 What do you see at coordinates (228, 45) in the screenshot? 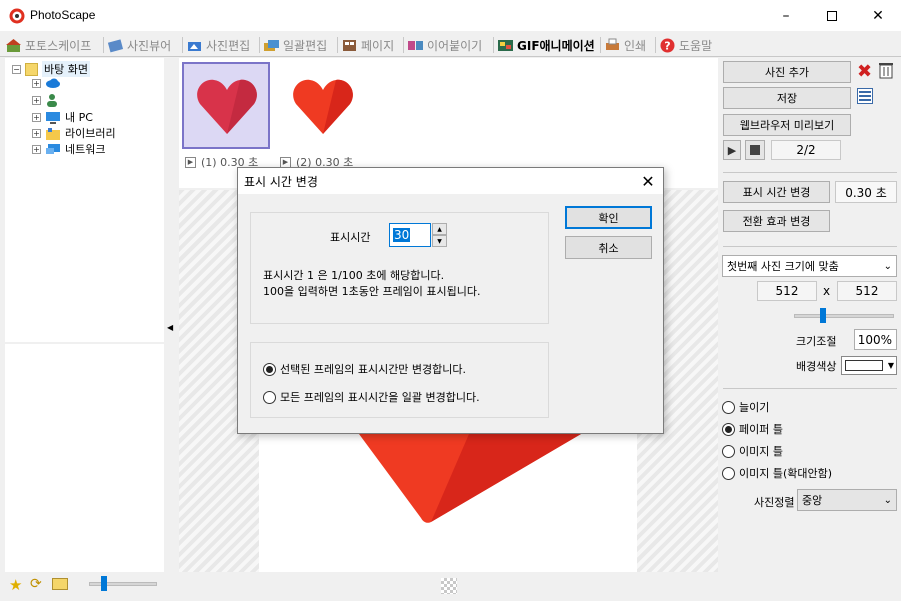
I see `tab-label: 사진편집` at bounding box center [228, 45].